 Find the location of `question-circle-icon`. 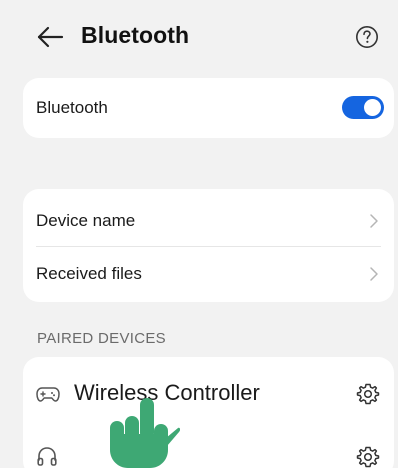

question-circle-icon is located at coordinates (367, 37).